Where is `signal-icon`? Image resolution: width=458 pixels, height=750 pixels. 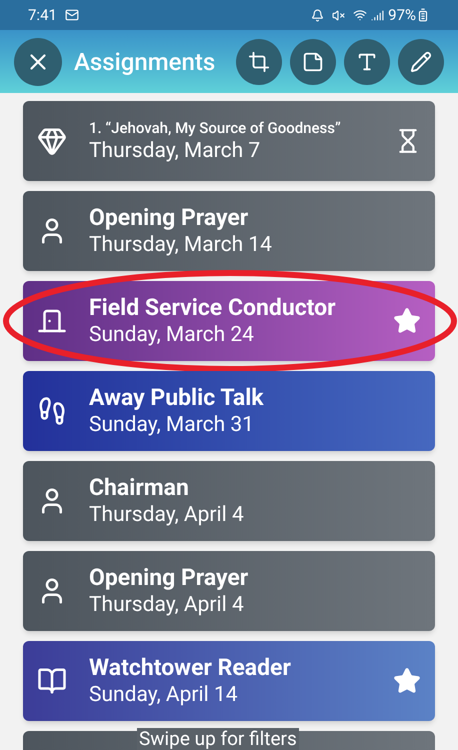 signal-icon is located at coordinates (377, 15).